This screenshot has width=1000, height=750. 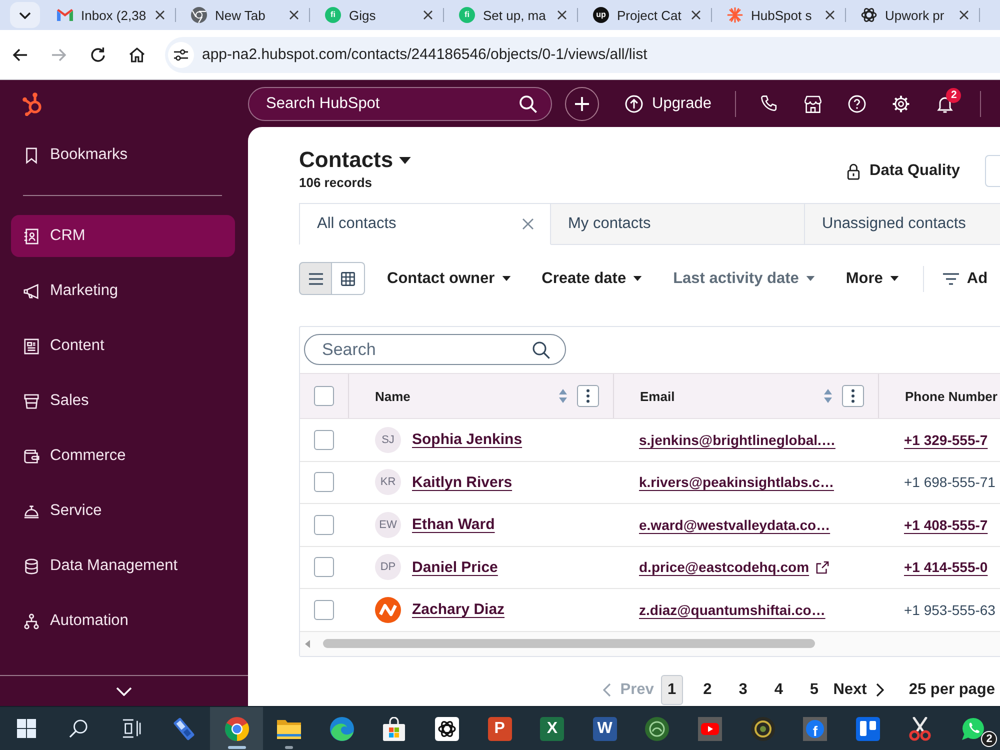 I want to click on avatar: KR, so click(x=388, y=482).